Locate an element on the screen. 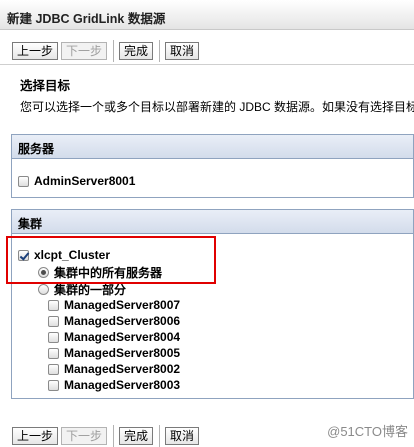  member-option-managedserver8002: ManagedServer8002 is located at coordinates (114, 369).